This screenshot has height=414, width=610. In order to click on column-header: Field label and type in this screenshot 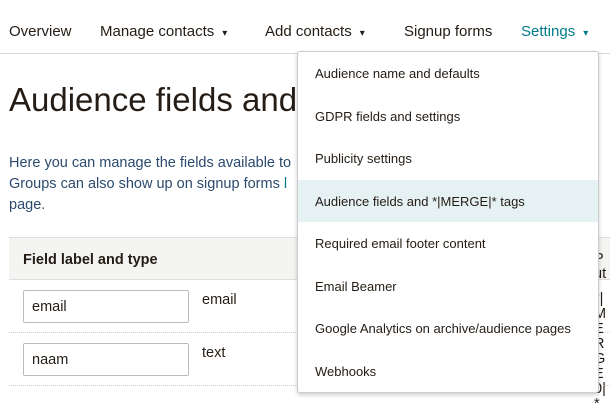, I will do `click(90, 260)`.